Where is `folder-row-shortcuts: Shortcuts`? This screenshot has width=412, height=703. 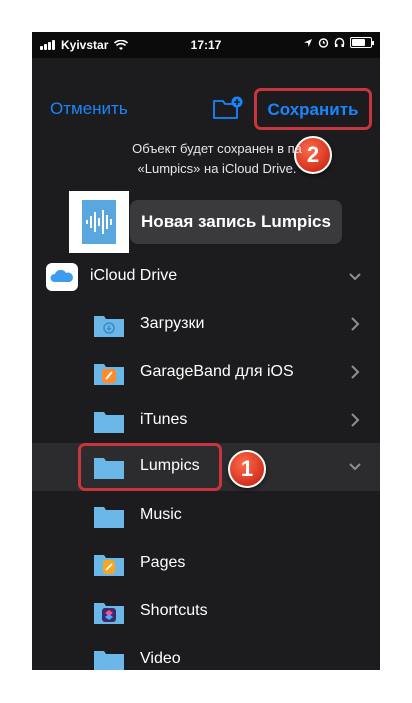
folder-row-shortcuts: Shortcuts is located at coordinates (206, 612).